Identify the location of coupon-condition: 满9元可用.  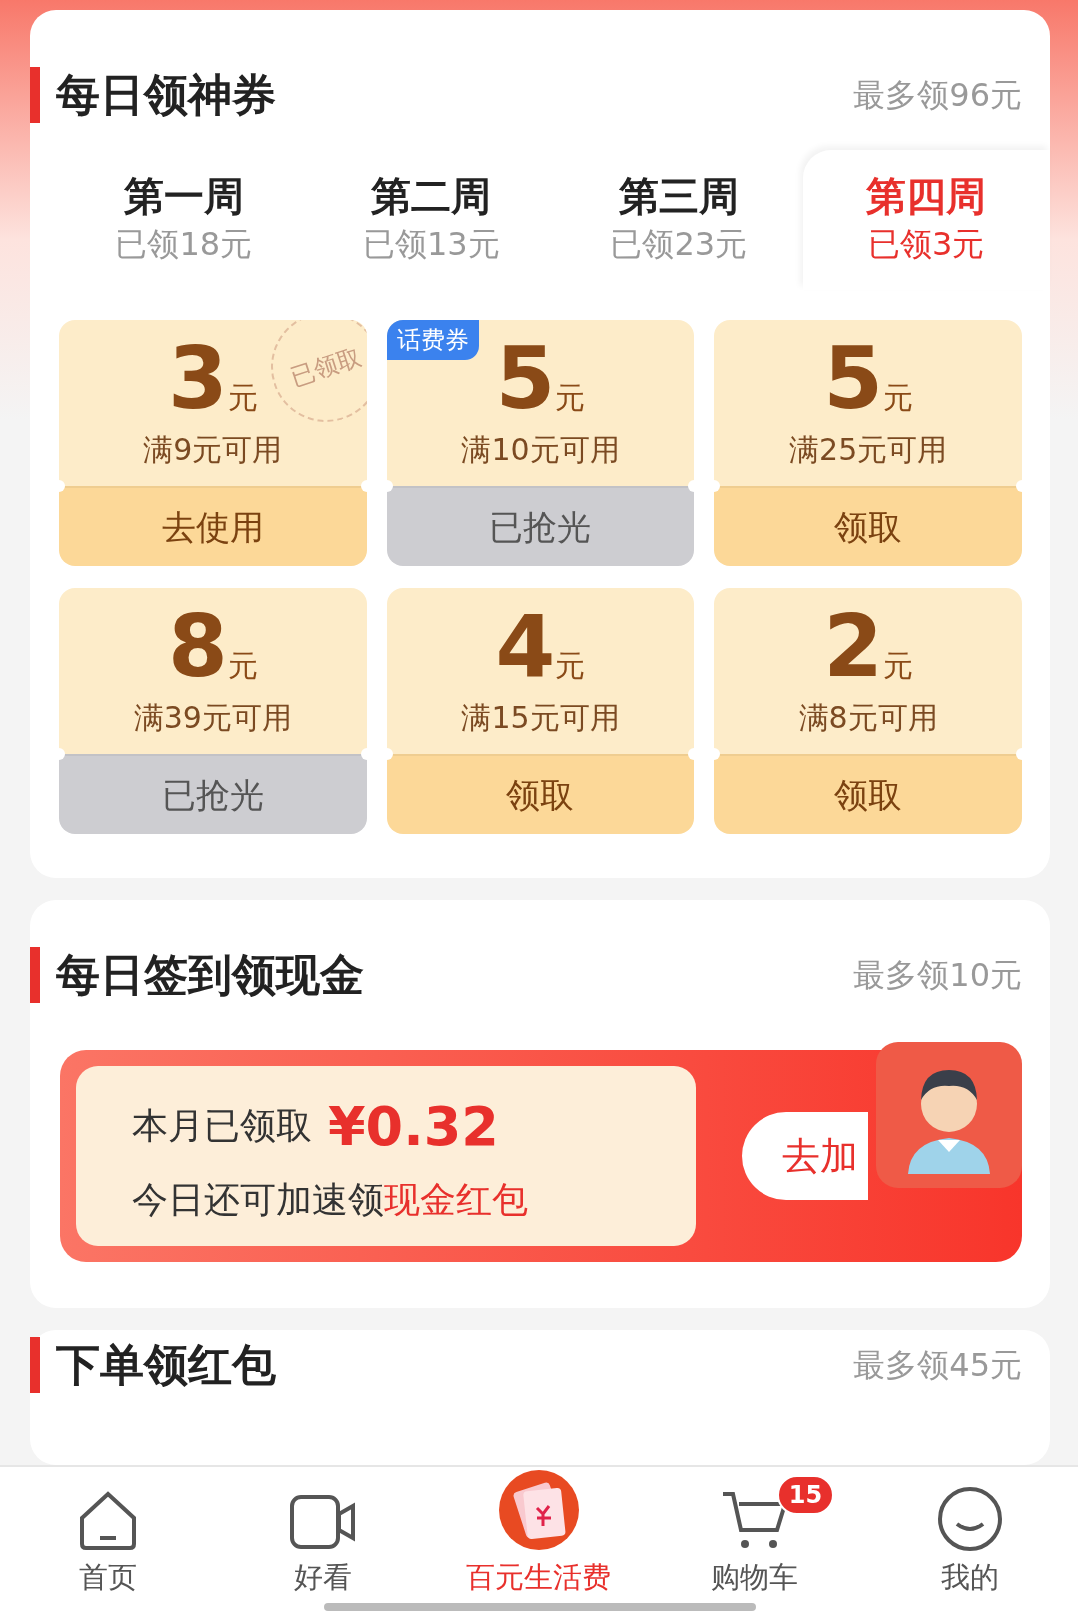
(213, 449).